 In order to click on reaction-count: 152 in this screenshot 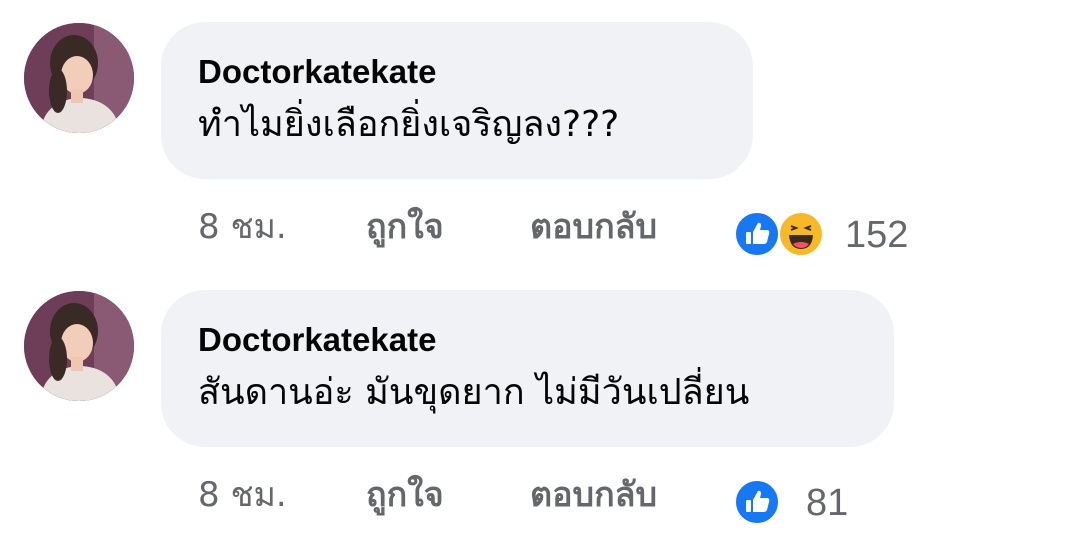, I will do `click(877, 235)`.